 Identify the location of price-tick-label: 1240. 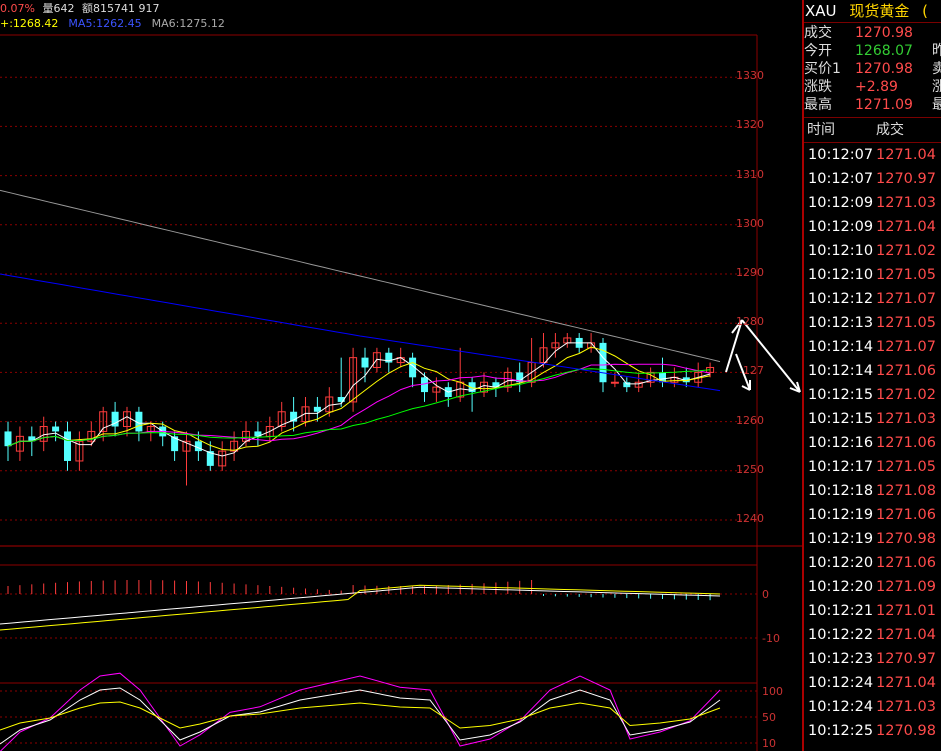
(750, 518).